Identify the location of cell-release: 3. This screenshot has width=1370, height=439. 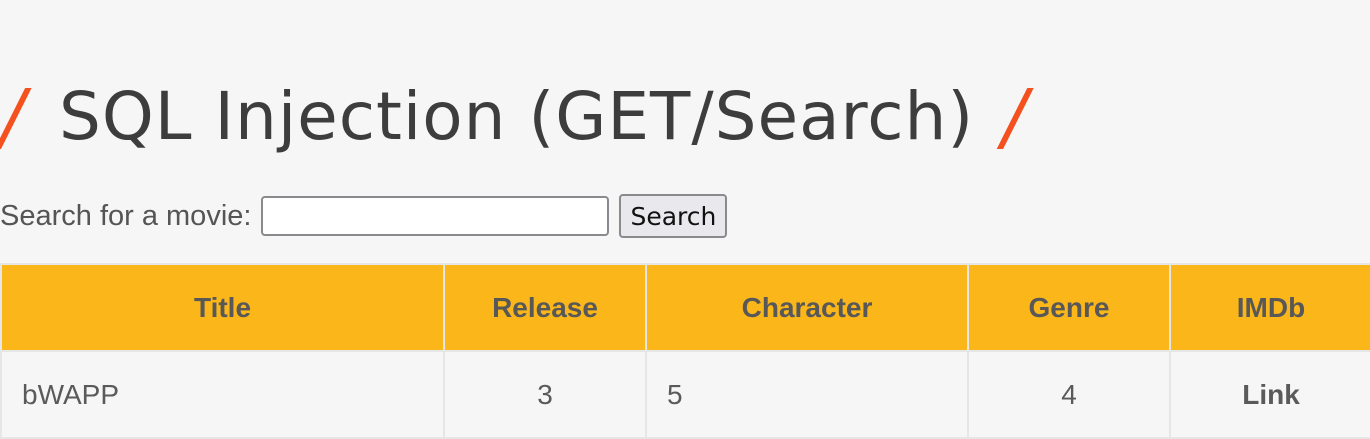
(545, 394).